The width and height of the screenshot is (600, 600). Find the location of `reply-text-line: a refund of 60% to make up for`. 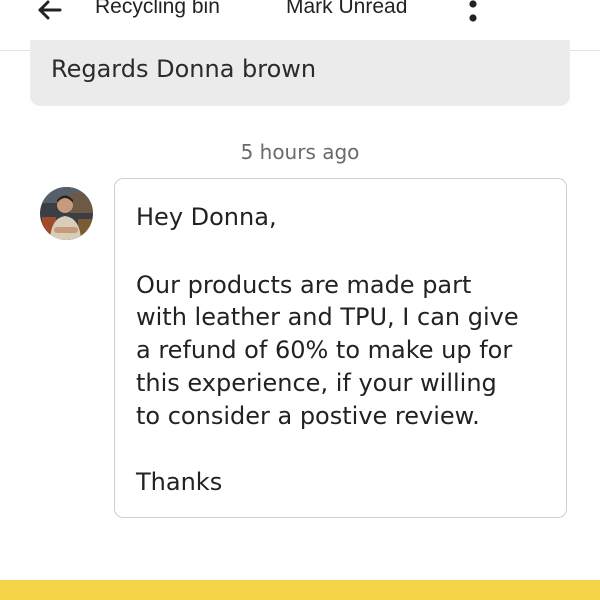

reply-text-line: a refund of 60% to make up for is located at coordinates (324, 350).